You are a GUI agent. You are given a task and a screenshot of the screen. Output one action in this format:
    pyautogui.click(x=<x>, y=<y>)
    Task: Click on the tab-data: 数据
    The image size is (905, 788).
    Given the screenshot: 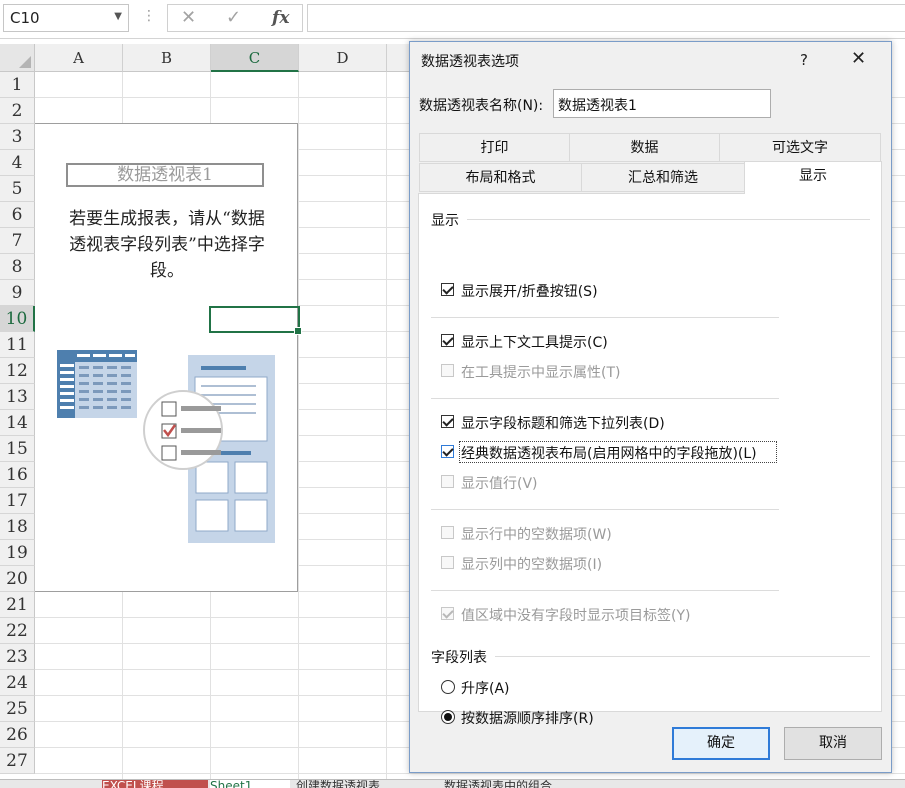 What is the action you would take?
    pyautogui.click(x=644, y=147)
    